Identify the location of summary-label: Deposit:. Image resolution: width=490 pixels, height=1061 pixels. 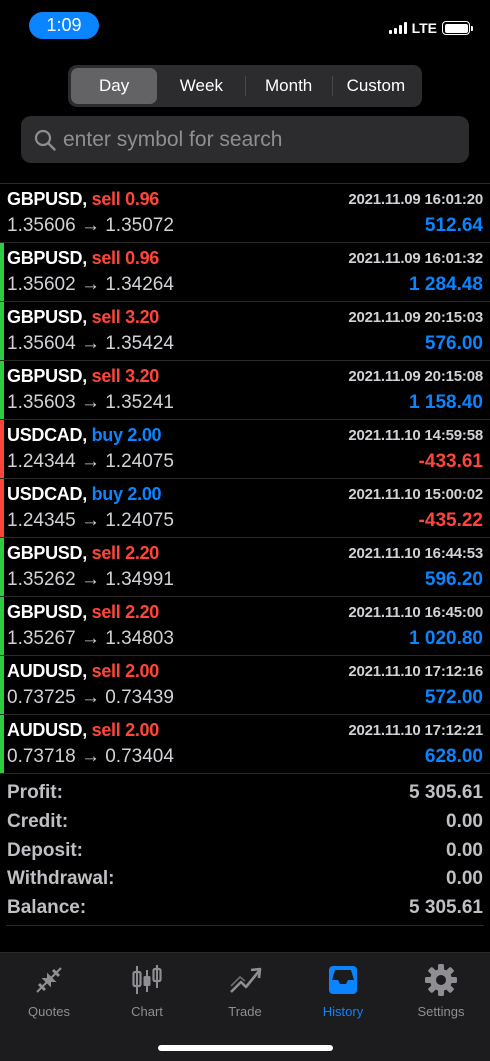
(45, 850).